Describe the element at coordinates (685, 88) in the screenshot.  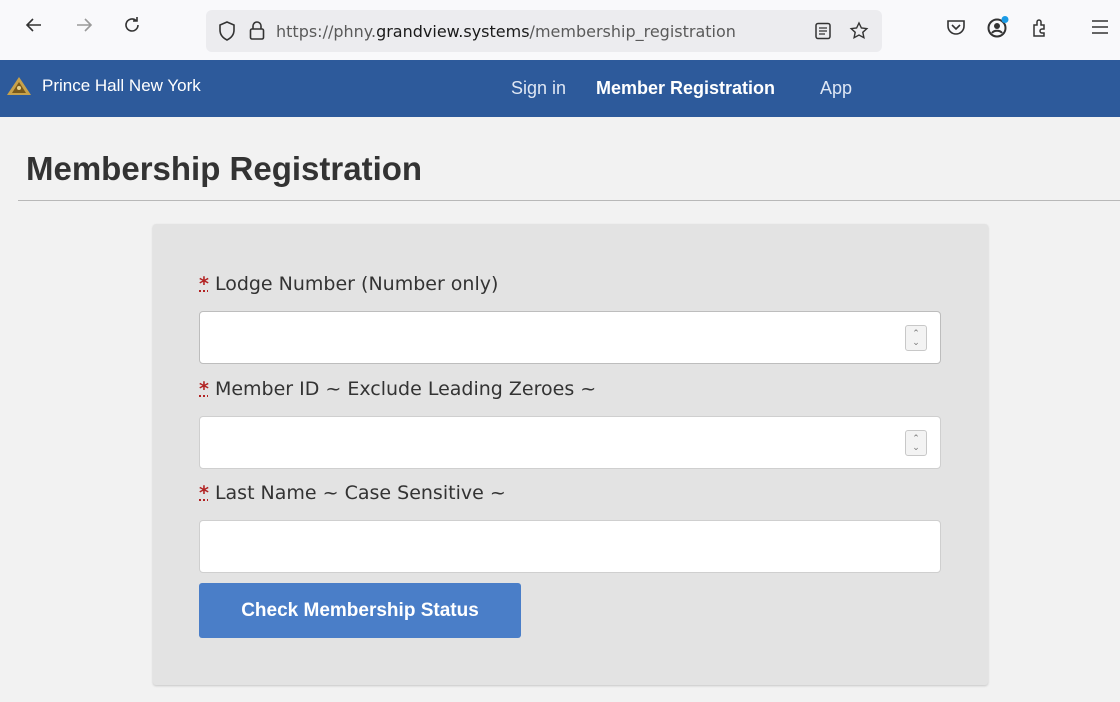
I see `nav-link-member-registration: Member Registration` at that location.